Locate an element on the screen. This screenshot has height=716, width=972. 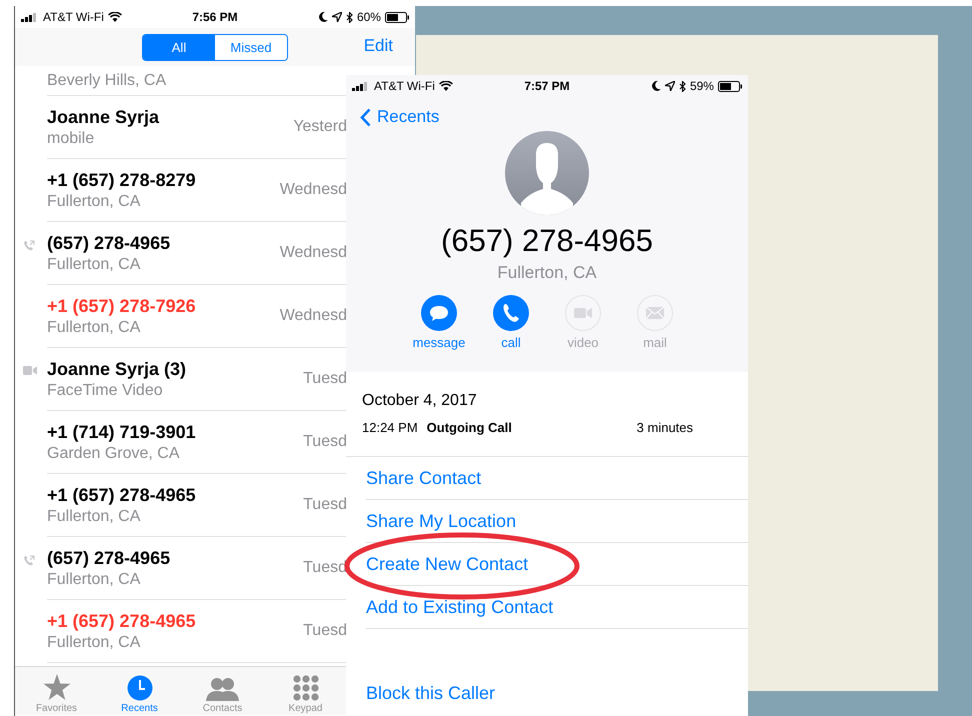
contact-option-link: Add to Existing Contact is located at coordinates (557, 607).